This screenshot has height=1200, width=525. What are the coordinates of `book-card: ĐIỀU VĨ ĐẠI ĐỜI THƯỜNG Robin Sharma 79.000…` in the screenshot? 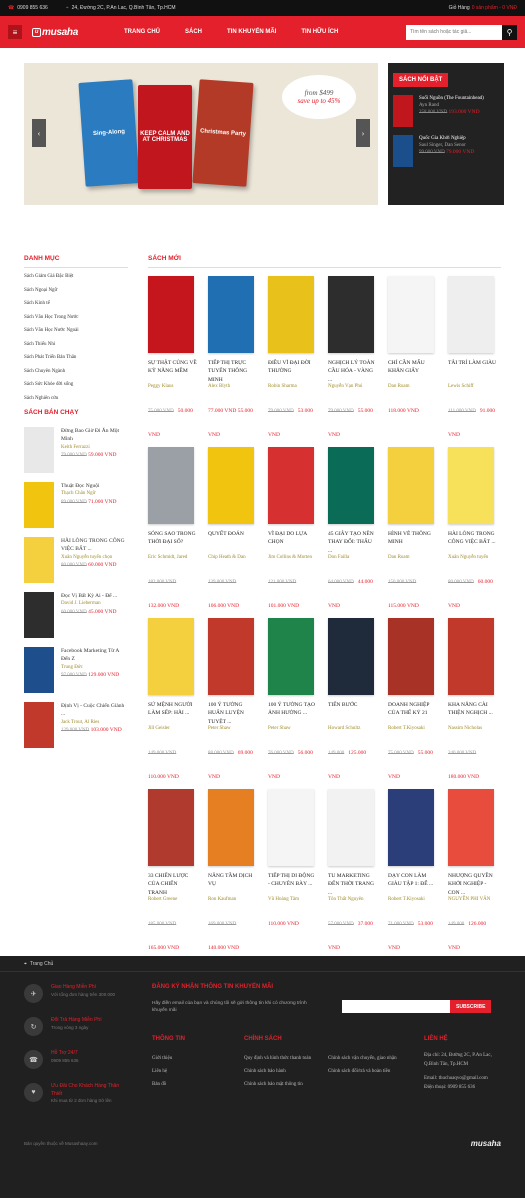 It's located at (292, 357).